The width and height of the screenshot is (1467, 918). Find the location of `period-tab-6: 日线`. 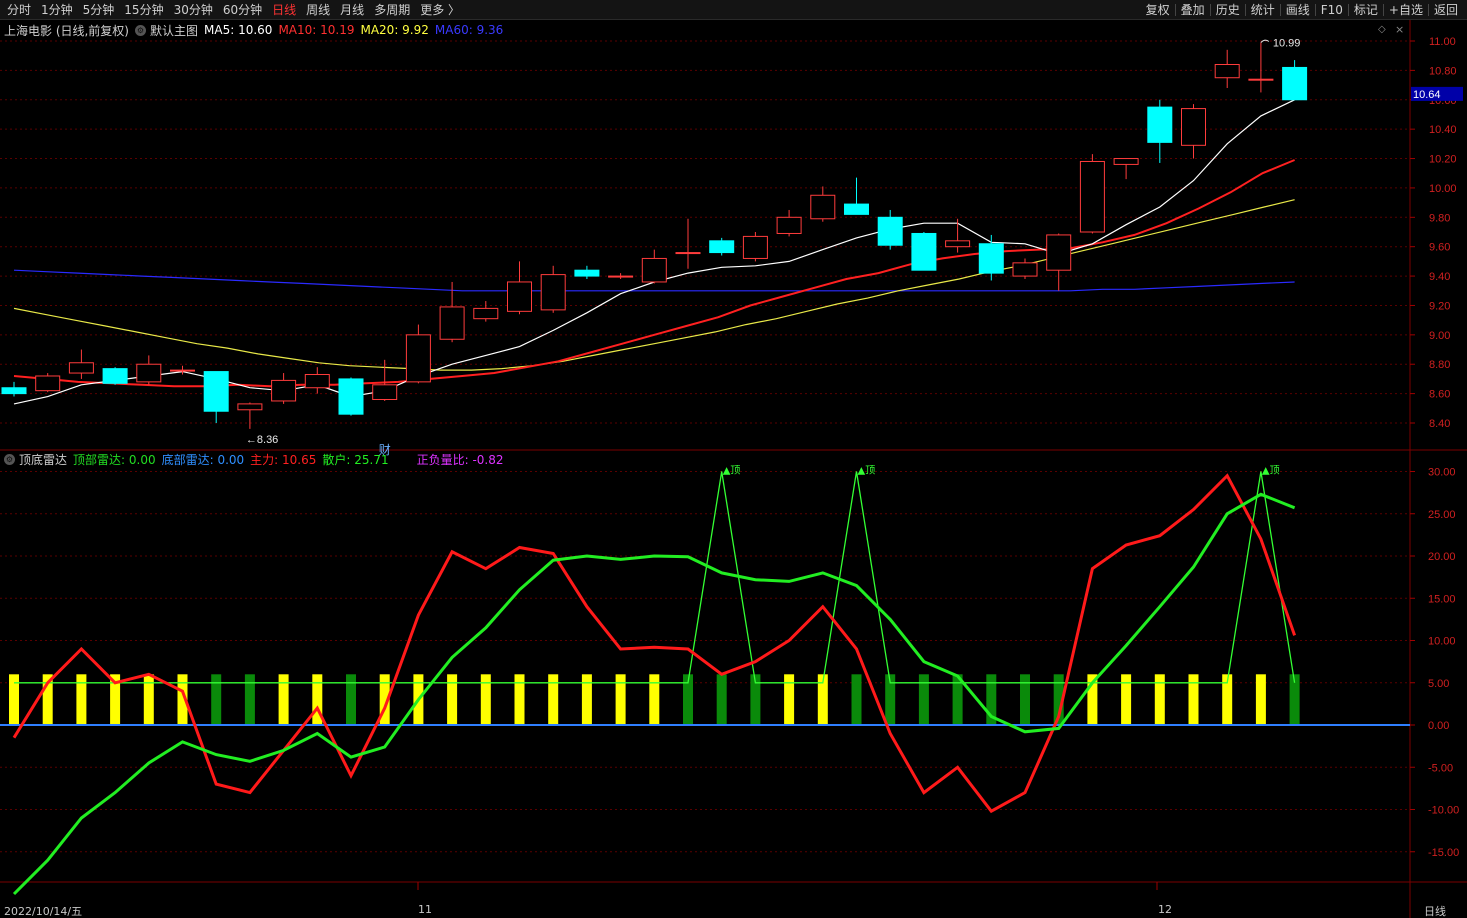

period-tab-6: 日线 is located at coordinates (284, 10).